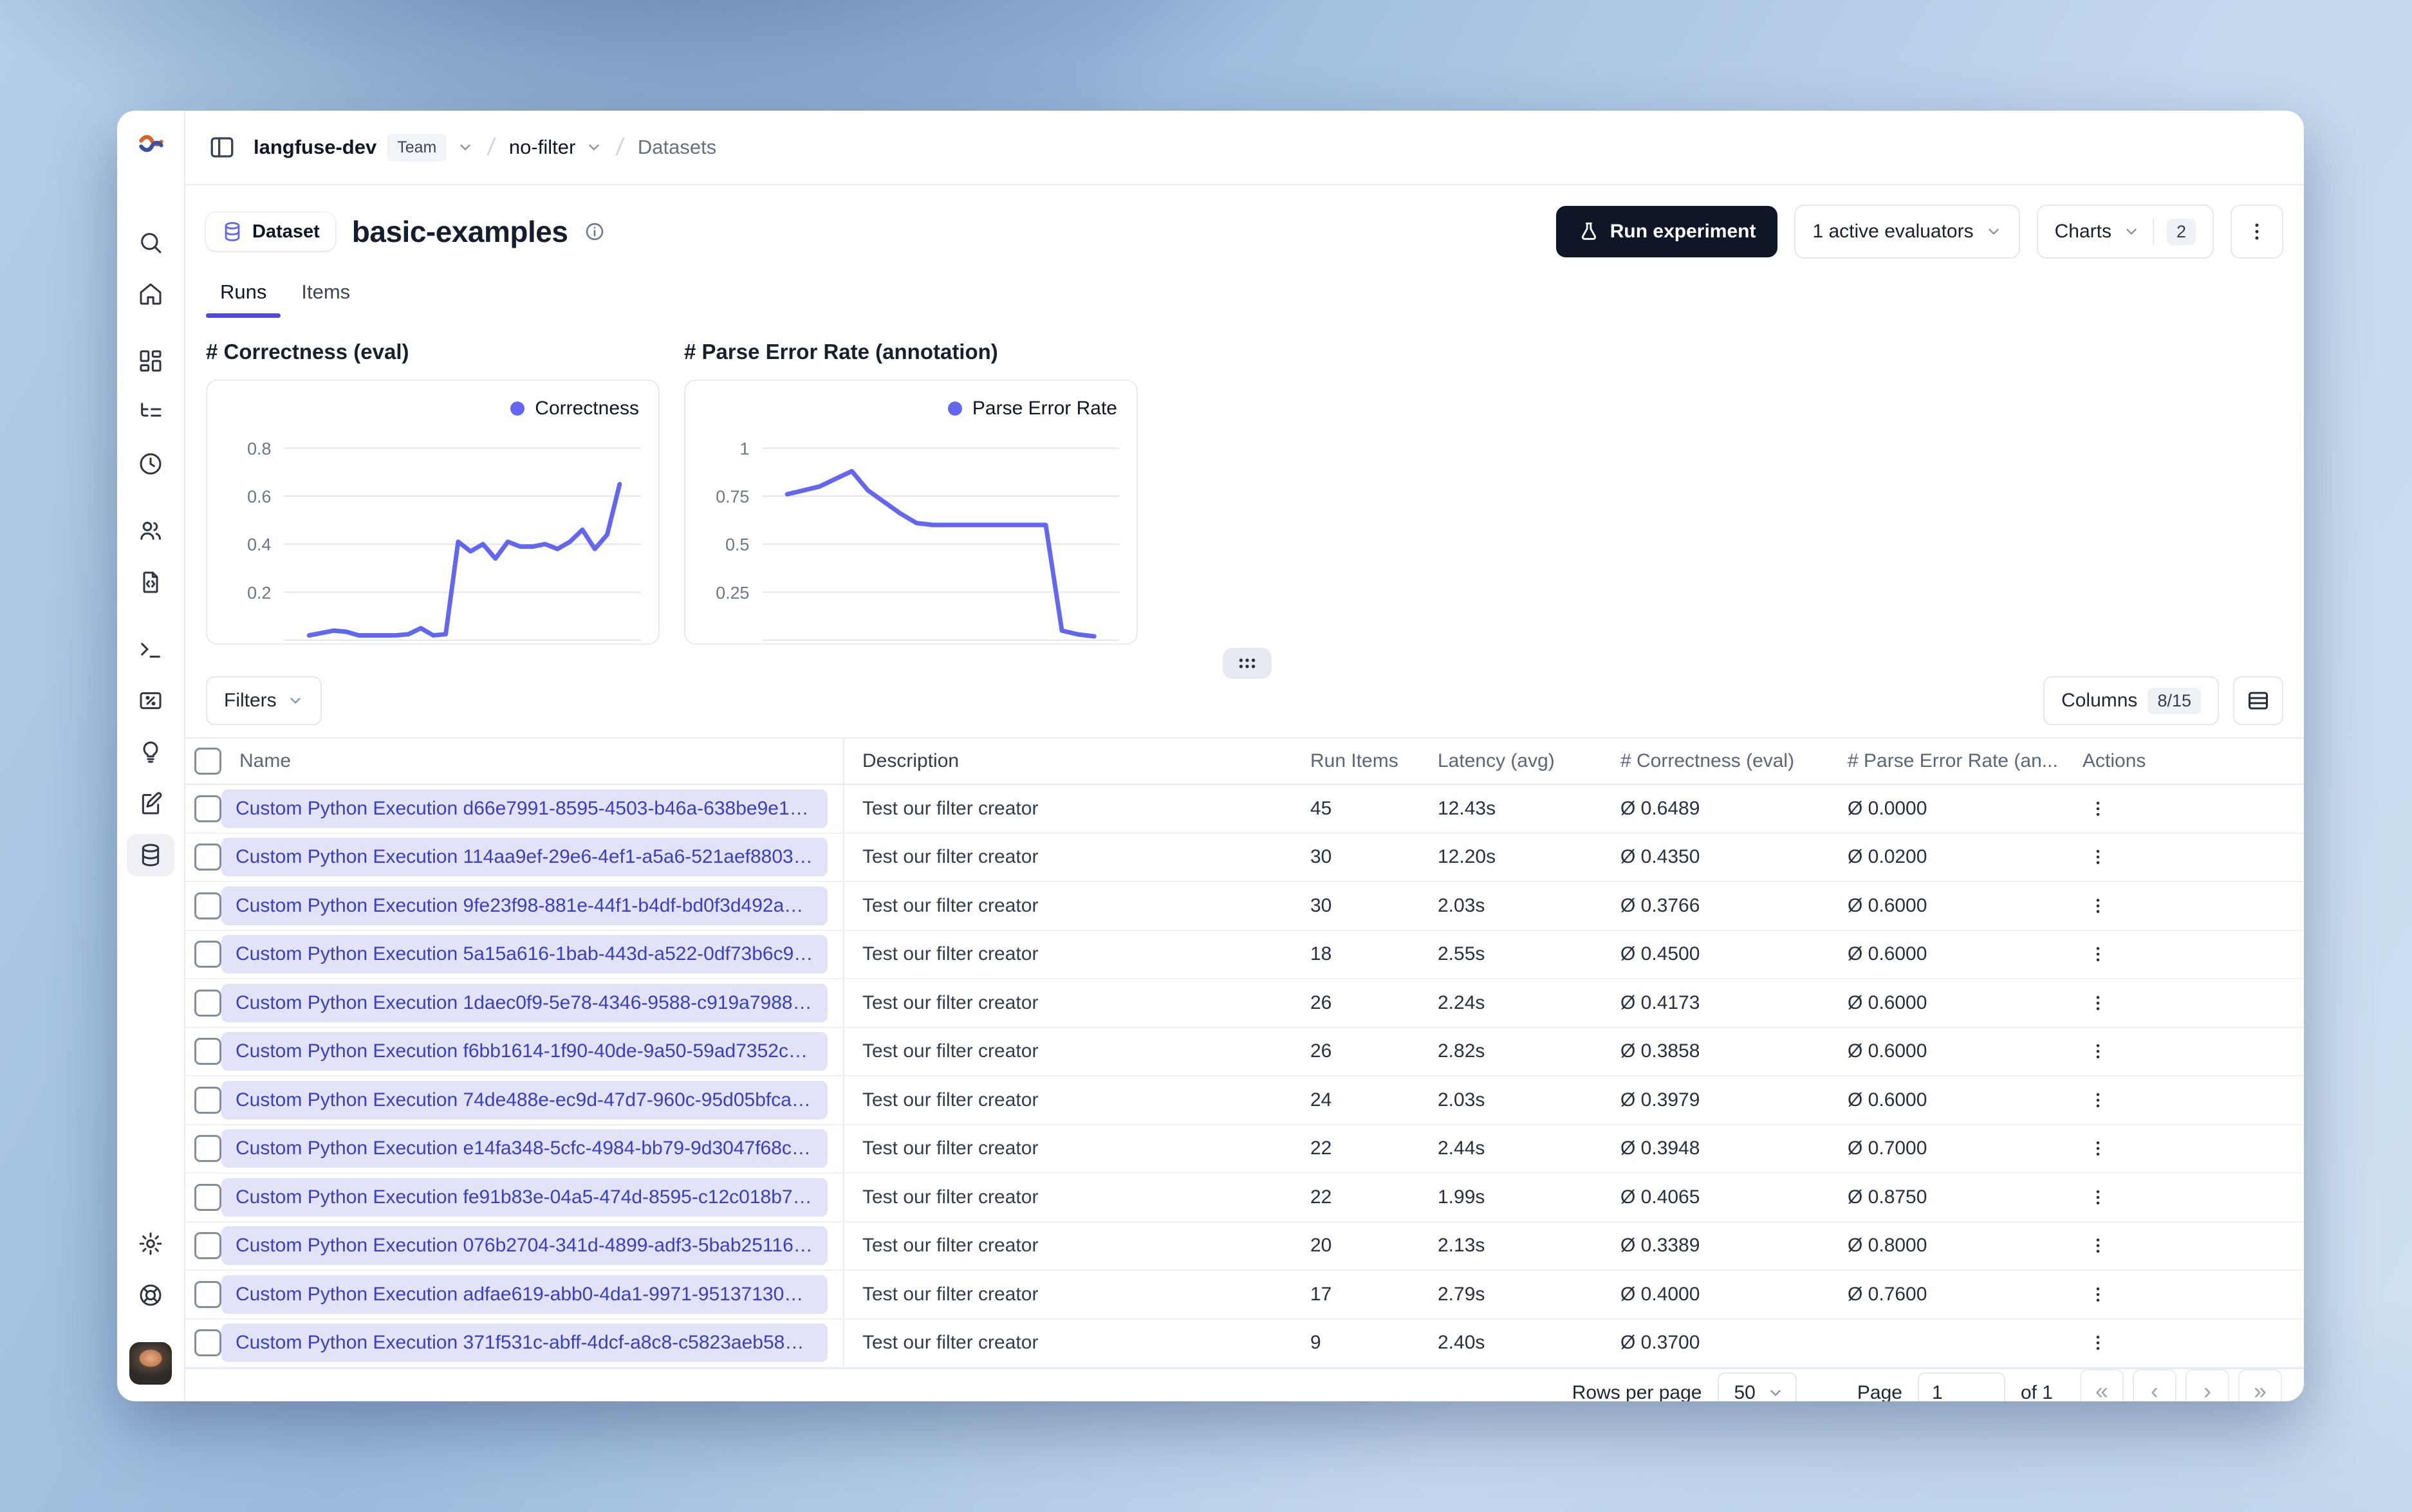 Image resolution: width=2412 pixels, height=1512 pixels. I want to click on run-items-count: 18, so click(1321, 954).